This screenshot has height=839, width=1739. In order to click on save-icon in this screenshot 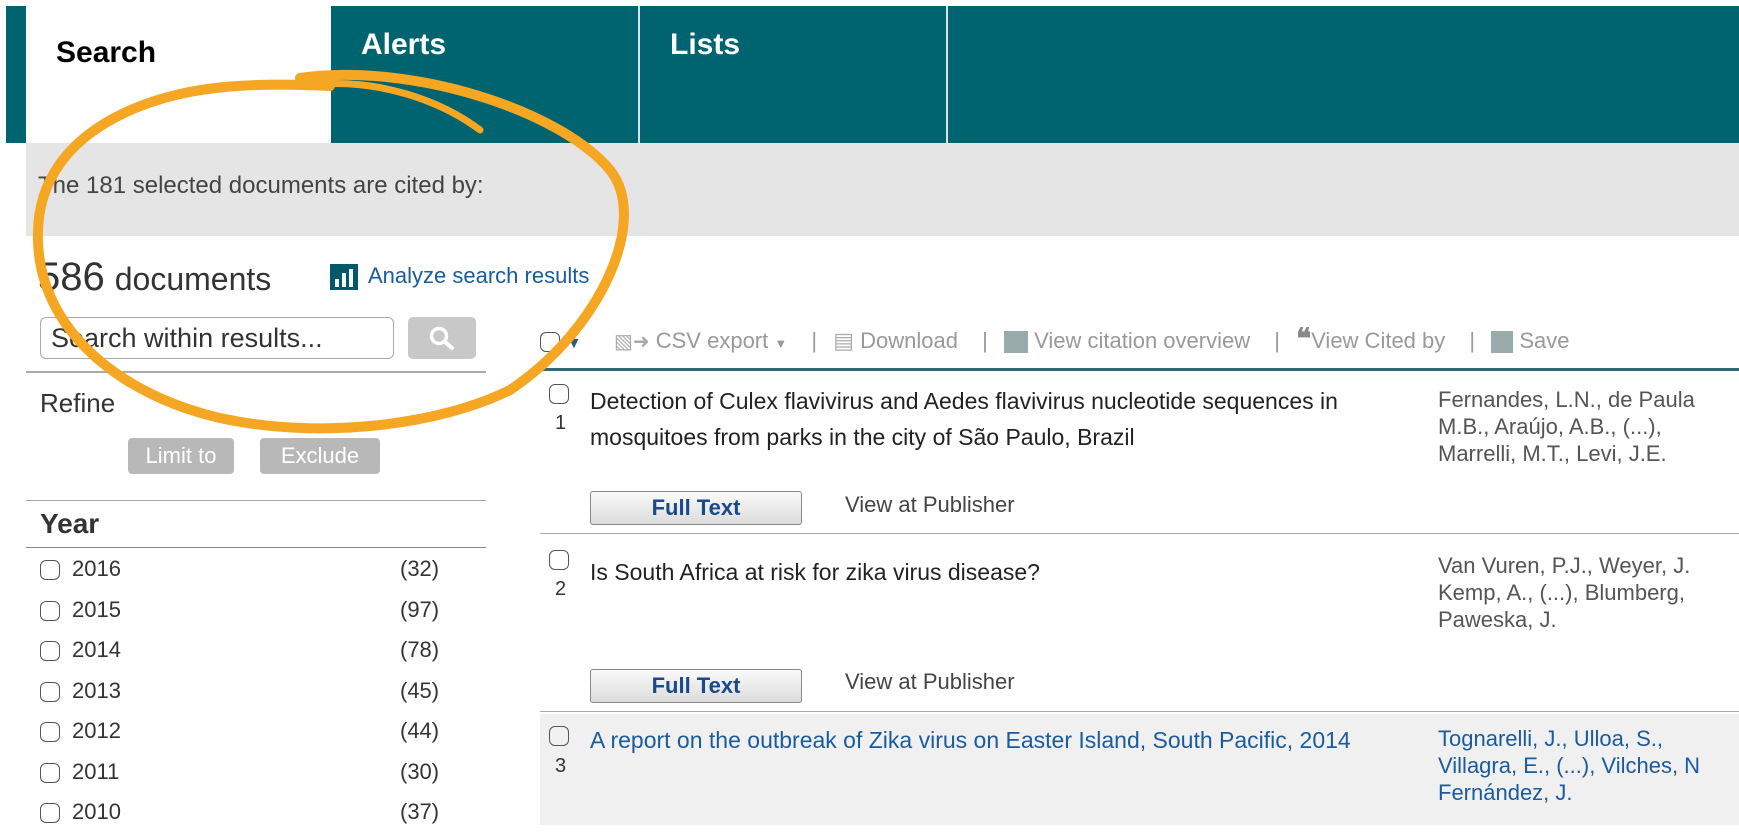, I will do `click(1502, 342)`.